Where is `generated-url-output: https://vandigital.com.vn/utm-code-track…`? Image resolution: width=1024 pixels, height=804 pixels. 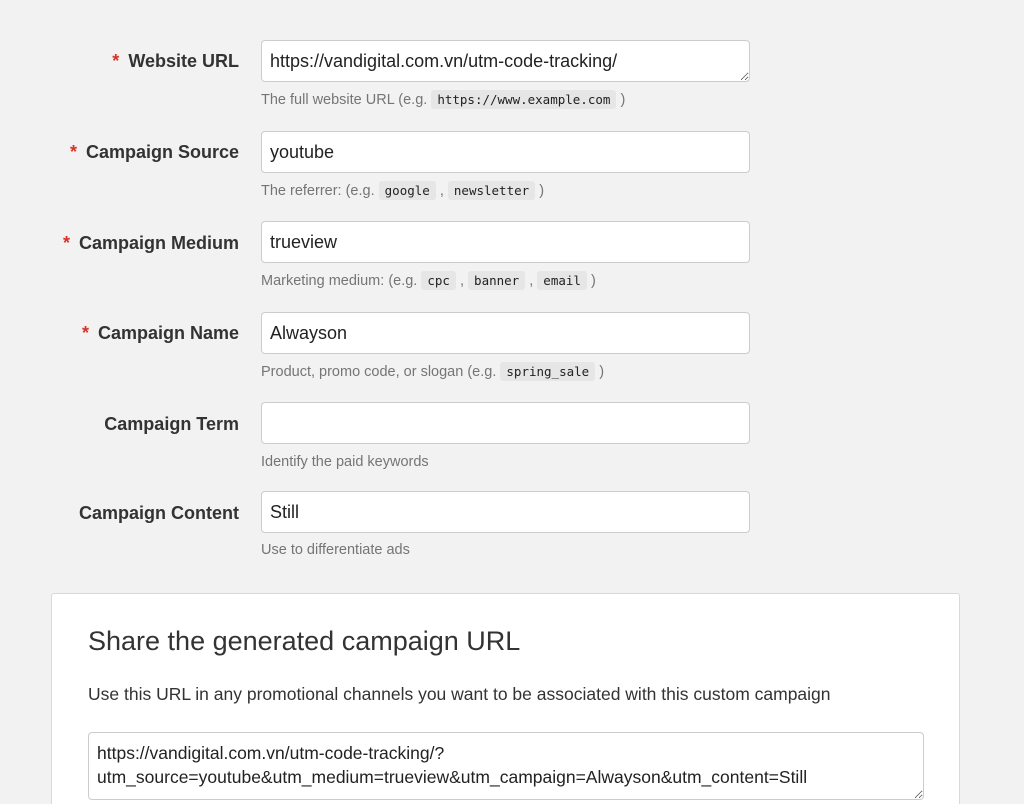
generated-url-output: https://vandigital.com.vn/utm-code-track… is located at coordinates (506, 766).